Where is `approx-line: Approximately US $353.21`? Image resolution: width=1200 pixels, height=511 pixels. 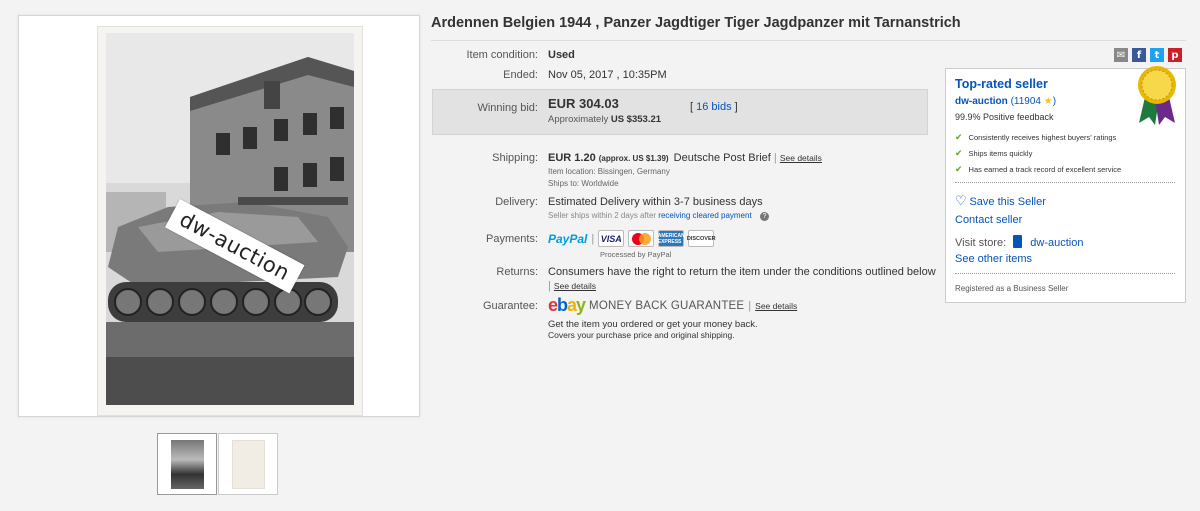
approx-line: Approximately US $353.21 is located at coordinates (604, 119).